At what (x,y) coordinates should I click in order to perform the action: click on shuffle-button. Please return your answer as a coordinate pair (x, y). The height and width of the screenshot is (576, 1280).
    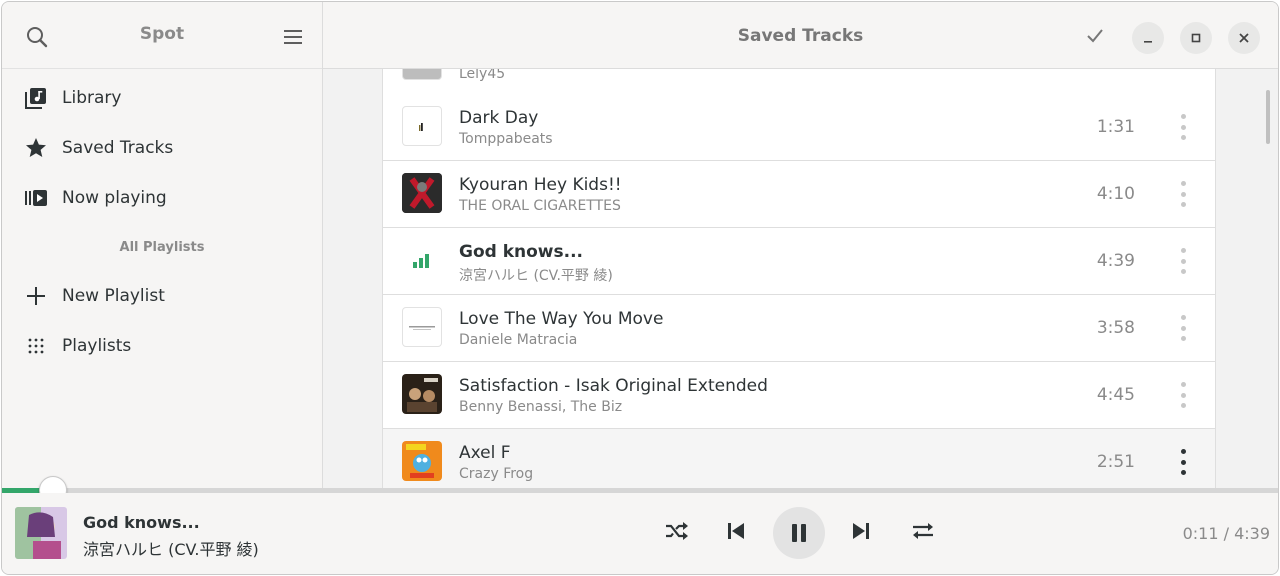
    Looking at the image, I should click on (676, 531).